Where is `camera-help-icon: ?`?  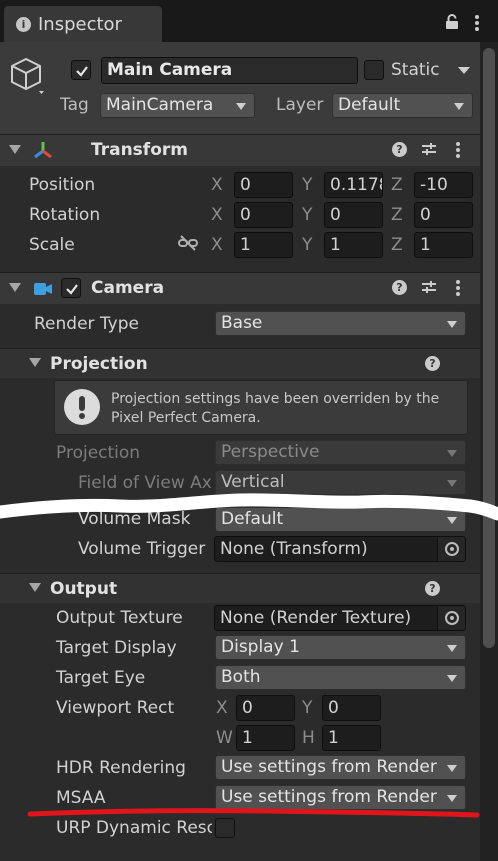 camera-help-icon: ? is located at coordinates (399, 287).